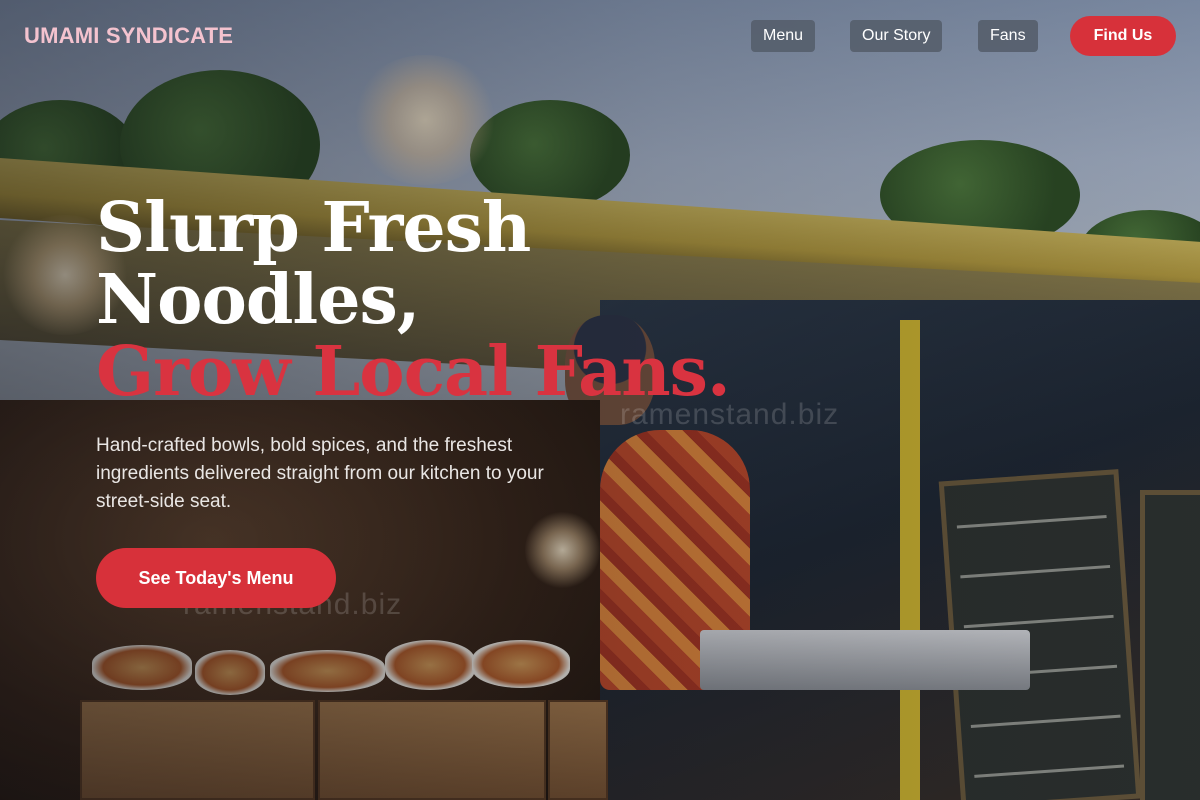  I want to click on find-us-button: Find Us, so click(1123, 36).